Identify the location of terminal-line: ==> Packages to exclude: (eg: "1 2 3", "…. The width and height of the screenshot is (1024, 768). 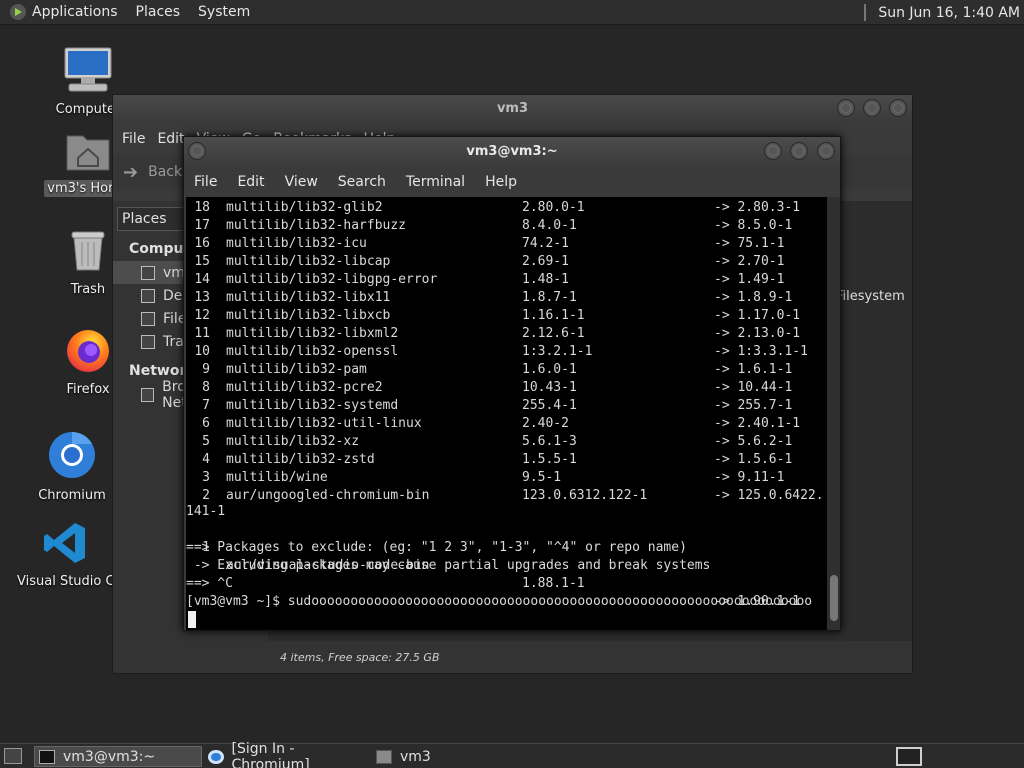
(436, 547).